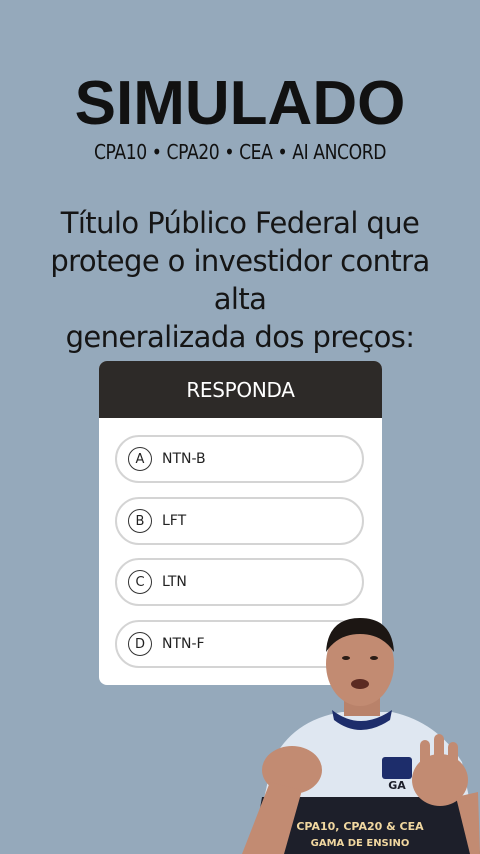 This screenshot has width=480, height=854. What do you see at coordinates (174, 582) in the screenshot?
I see `option-label: LTN` at bounding box center [174, 582].